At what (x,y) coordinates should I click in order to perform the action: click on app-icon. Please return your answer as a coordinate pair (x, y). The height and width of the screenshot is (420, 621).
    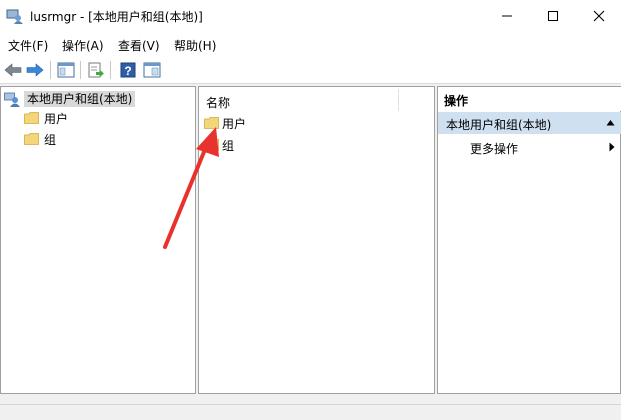
    Looking at the image, I should click on (14, 16).